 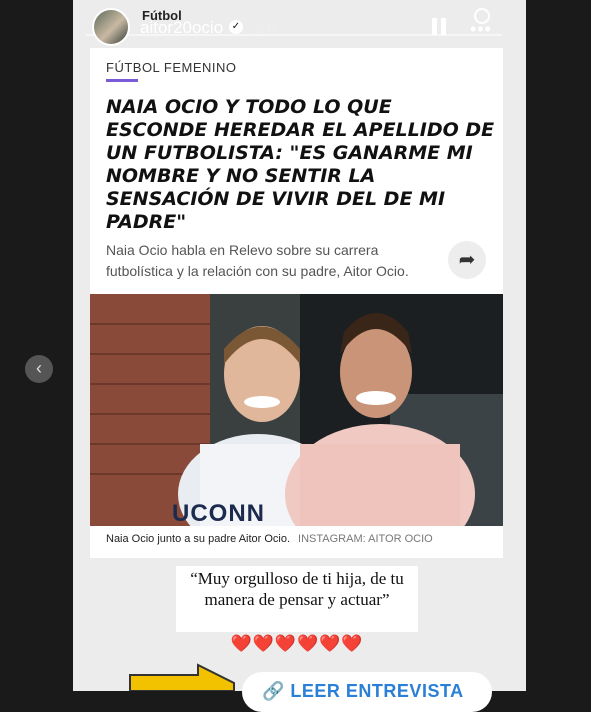 What do you see at coordinates (171, 67) in the screenshot?
I see `section-label: FÚTBOL FEMENINO` at bounding box center [171, 67].